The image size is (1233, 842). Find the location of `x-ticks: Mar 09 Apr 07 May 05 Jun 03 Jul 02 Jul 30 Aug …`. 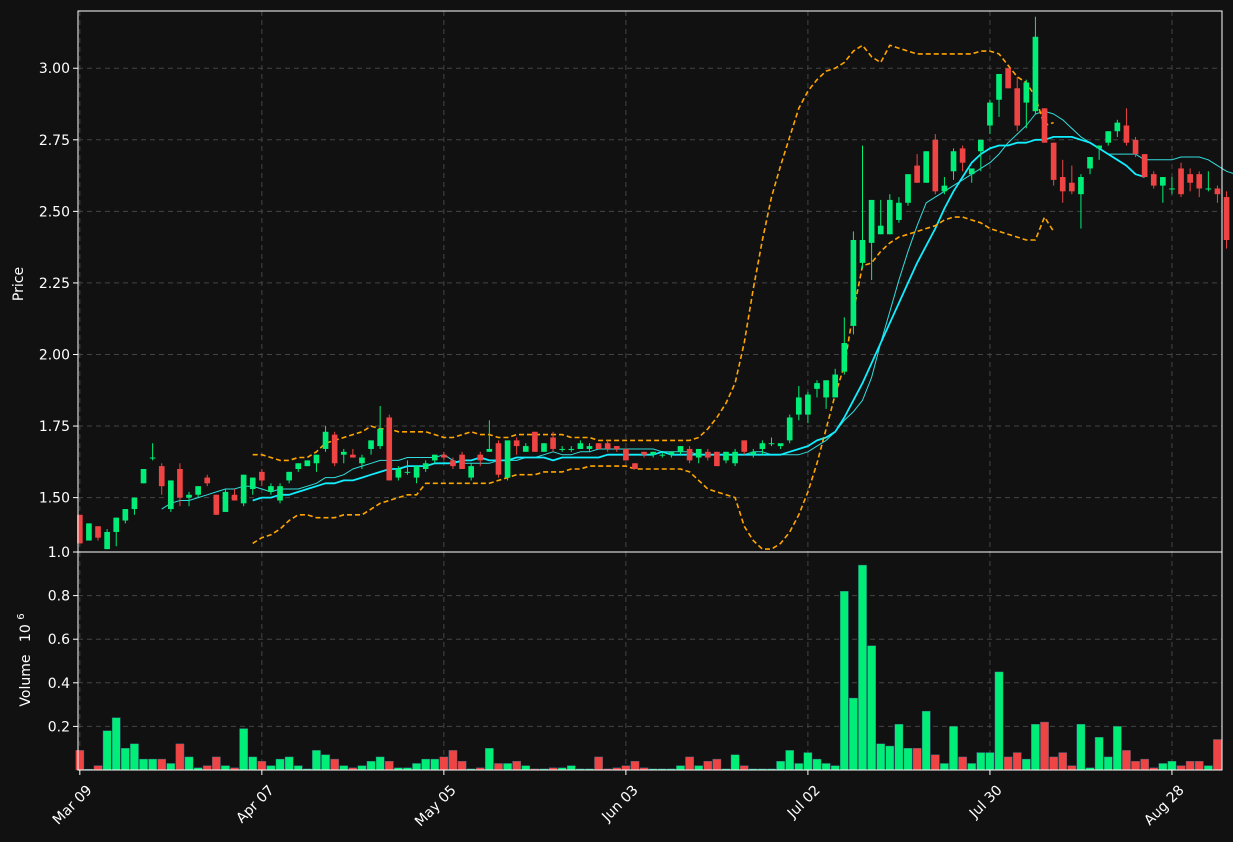

x-ticks: Mar 09 Apr 07 May 05 Jun 03 Jul 02 Jul 30 Aug … is located at coordinates (619, 800).